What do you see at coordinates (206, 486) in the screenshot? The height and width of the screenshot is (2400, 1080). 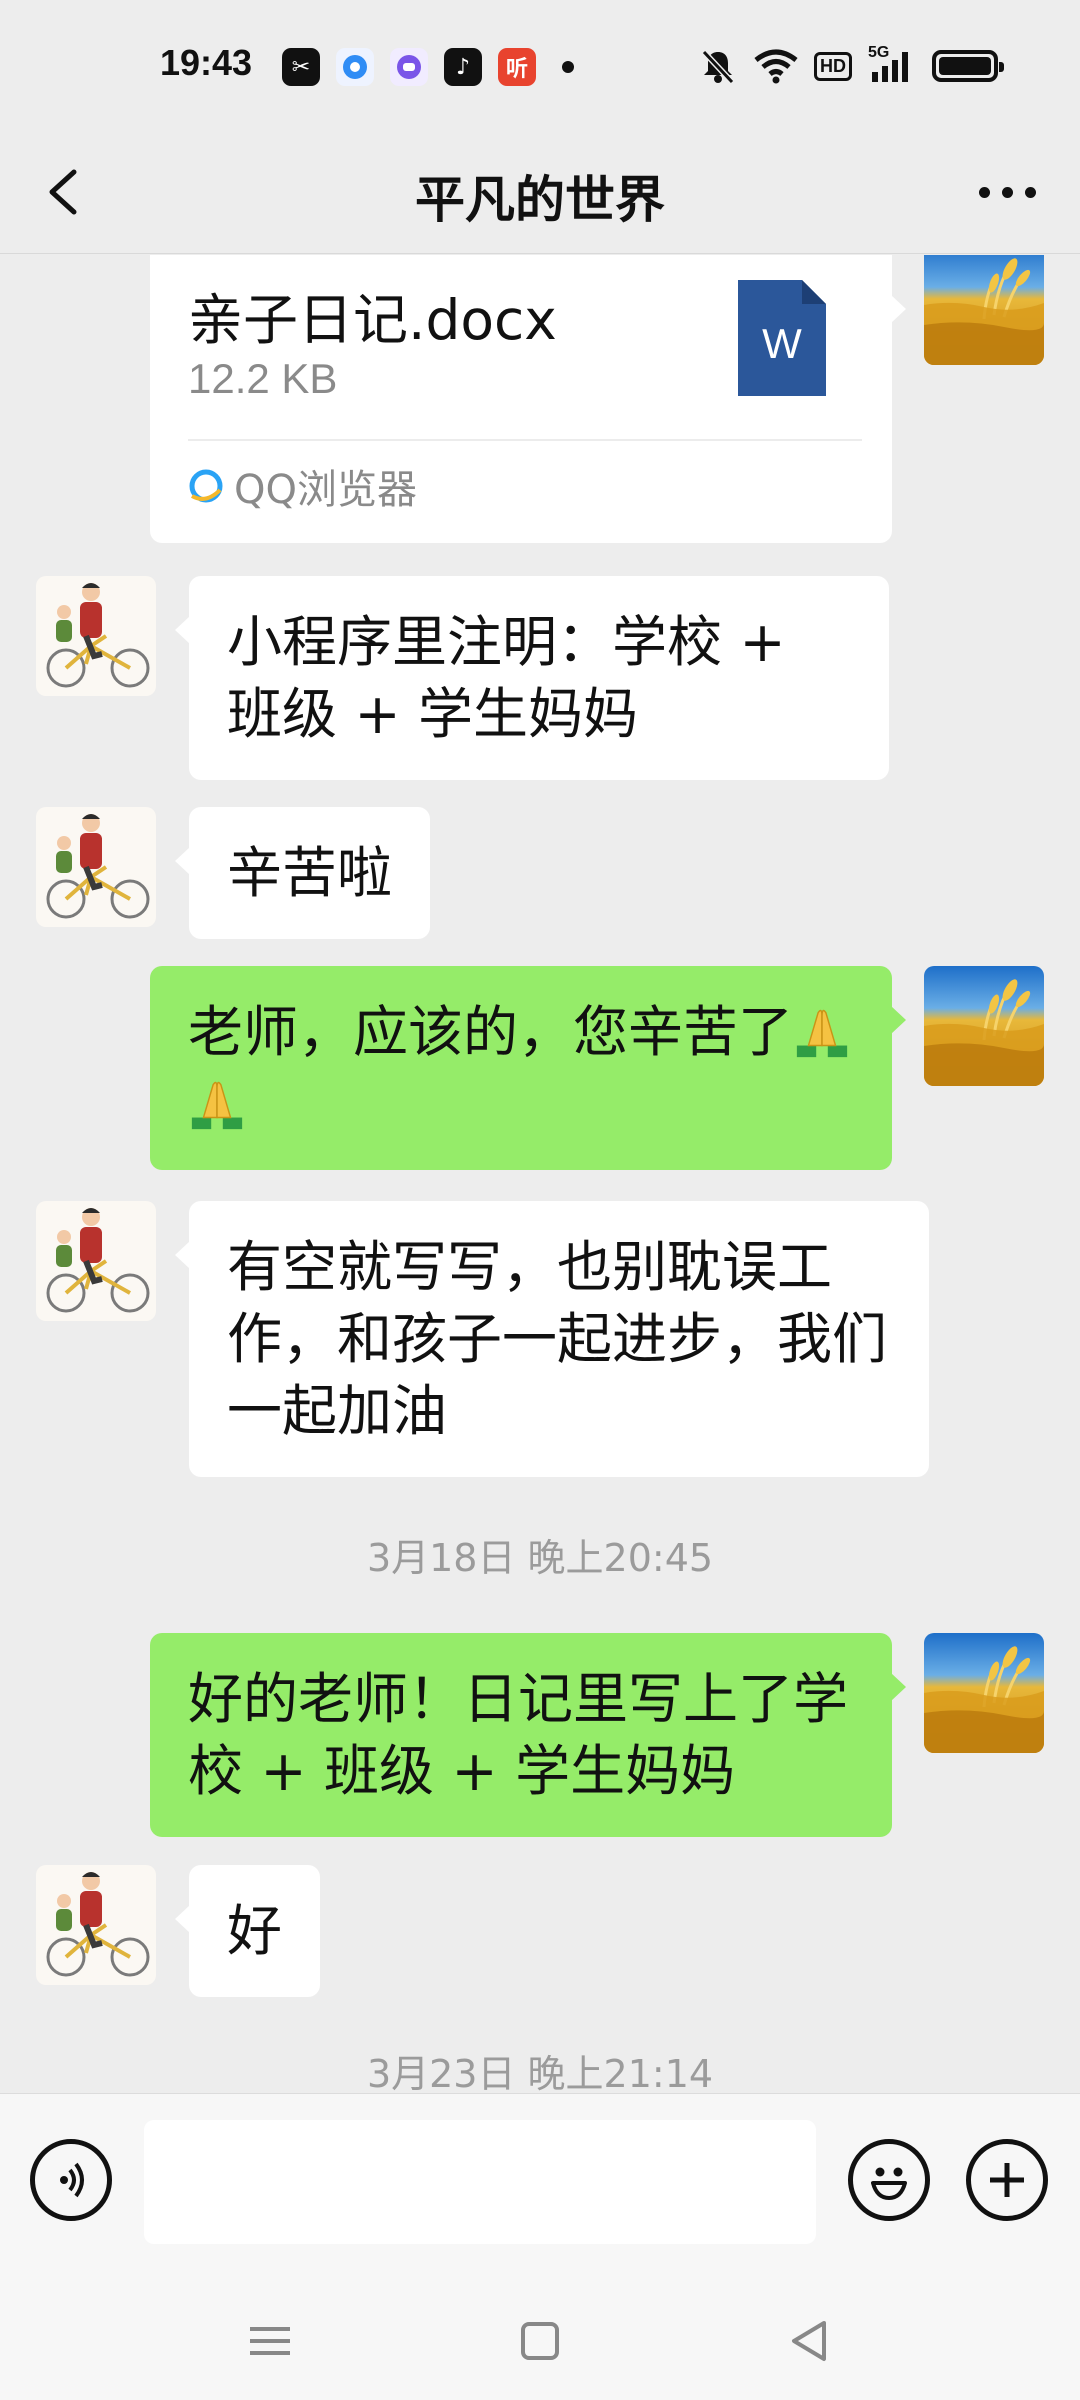 I see `qq-browser-icon` at bounding box center [206, 486].